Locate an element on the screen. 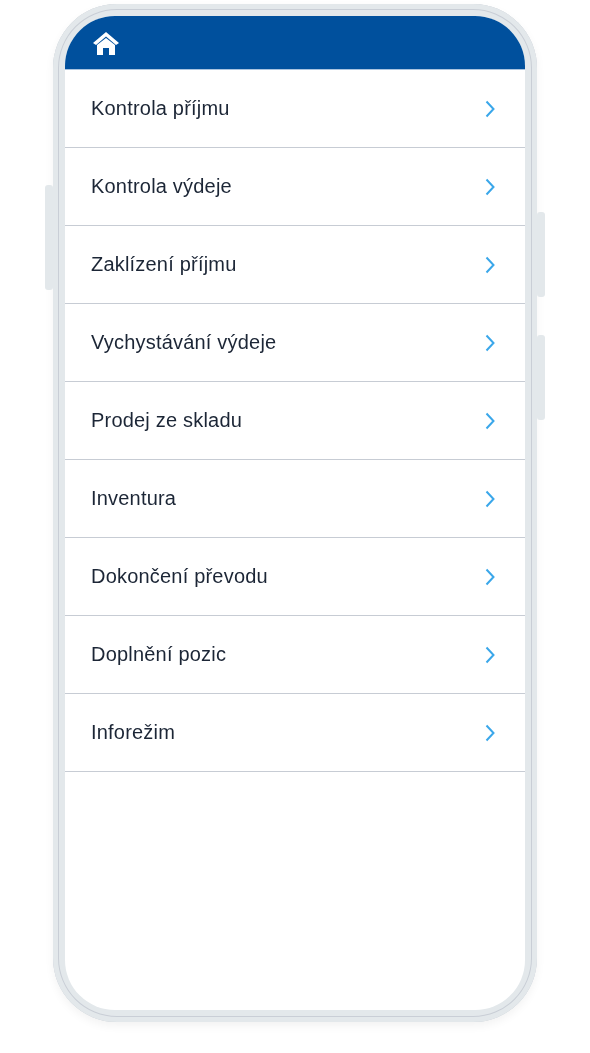 The width and height of the screenshot is (590, 1053). menu-item: Inforežim is located at coordinates (295, 733).